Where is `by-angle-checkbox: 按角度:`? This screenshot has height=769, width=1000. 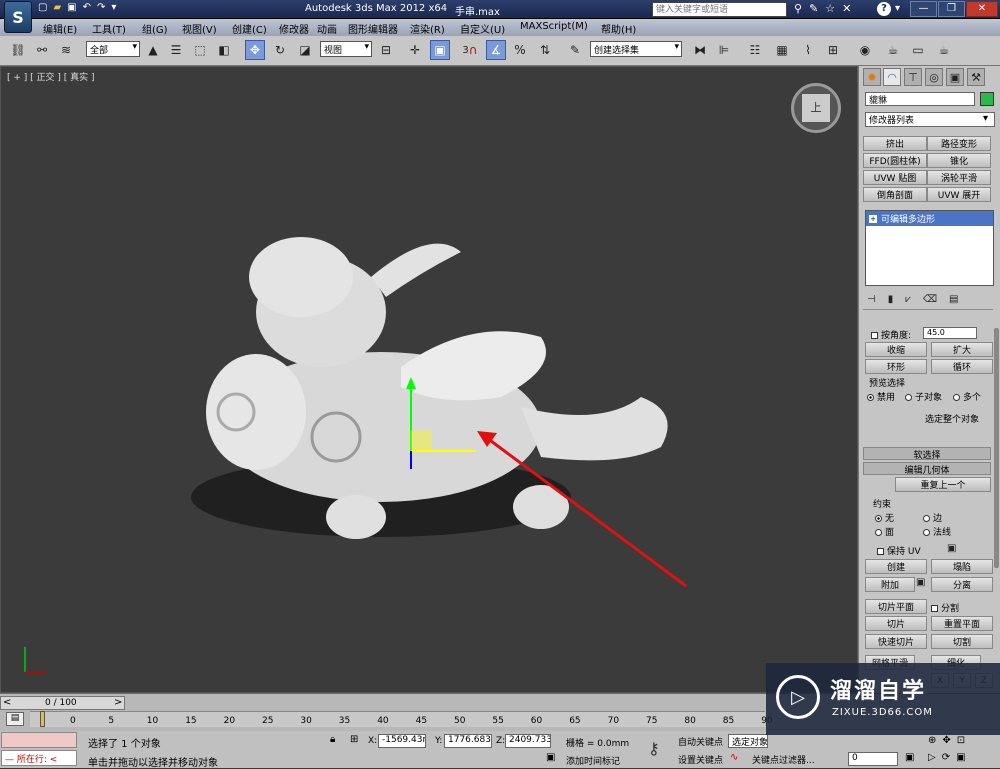
by-angle-checkbox: 按角度: is located at coordinates (891, 334).